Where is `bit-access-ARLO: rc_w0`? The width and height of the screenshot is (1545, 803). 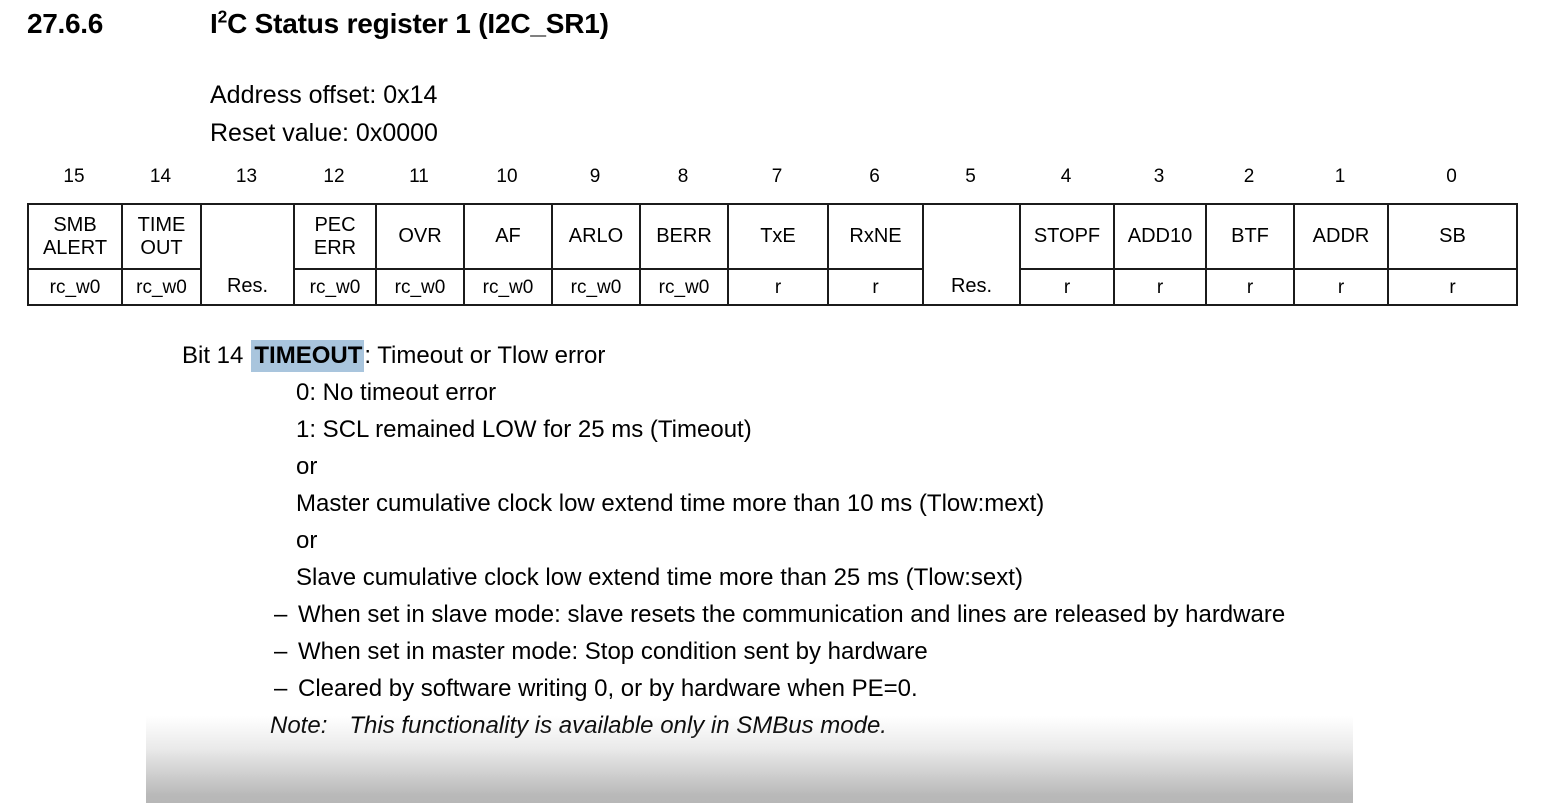 bit-access-ARLO: rc_w0 is located at coordinates (596, 287).